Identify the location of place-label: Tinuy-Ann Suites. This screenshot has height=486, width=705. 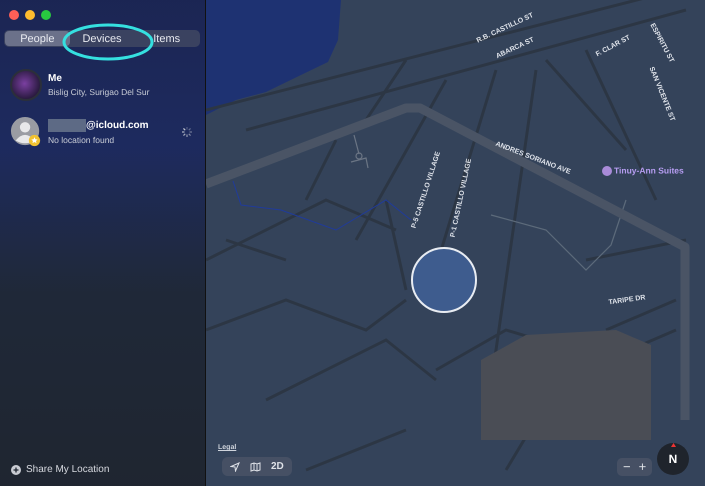
(649, 170).